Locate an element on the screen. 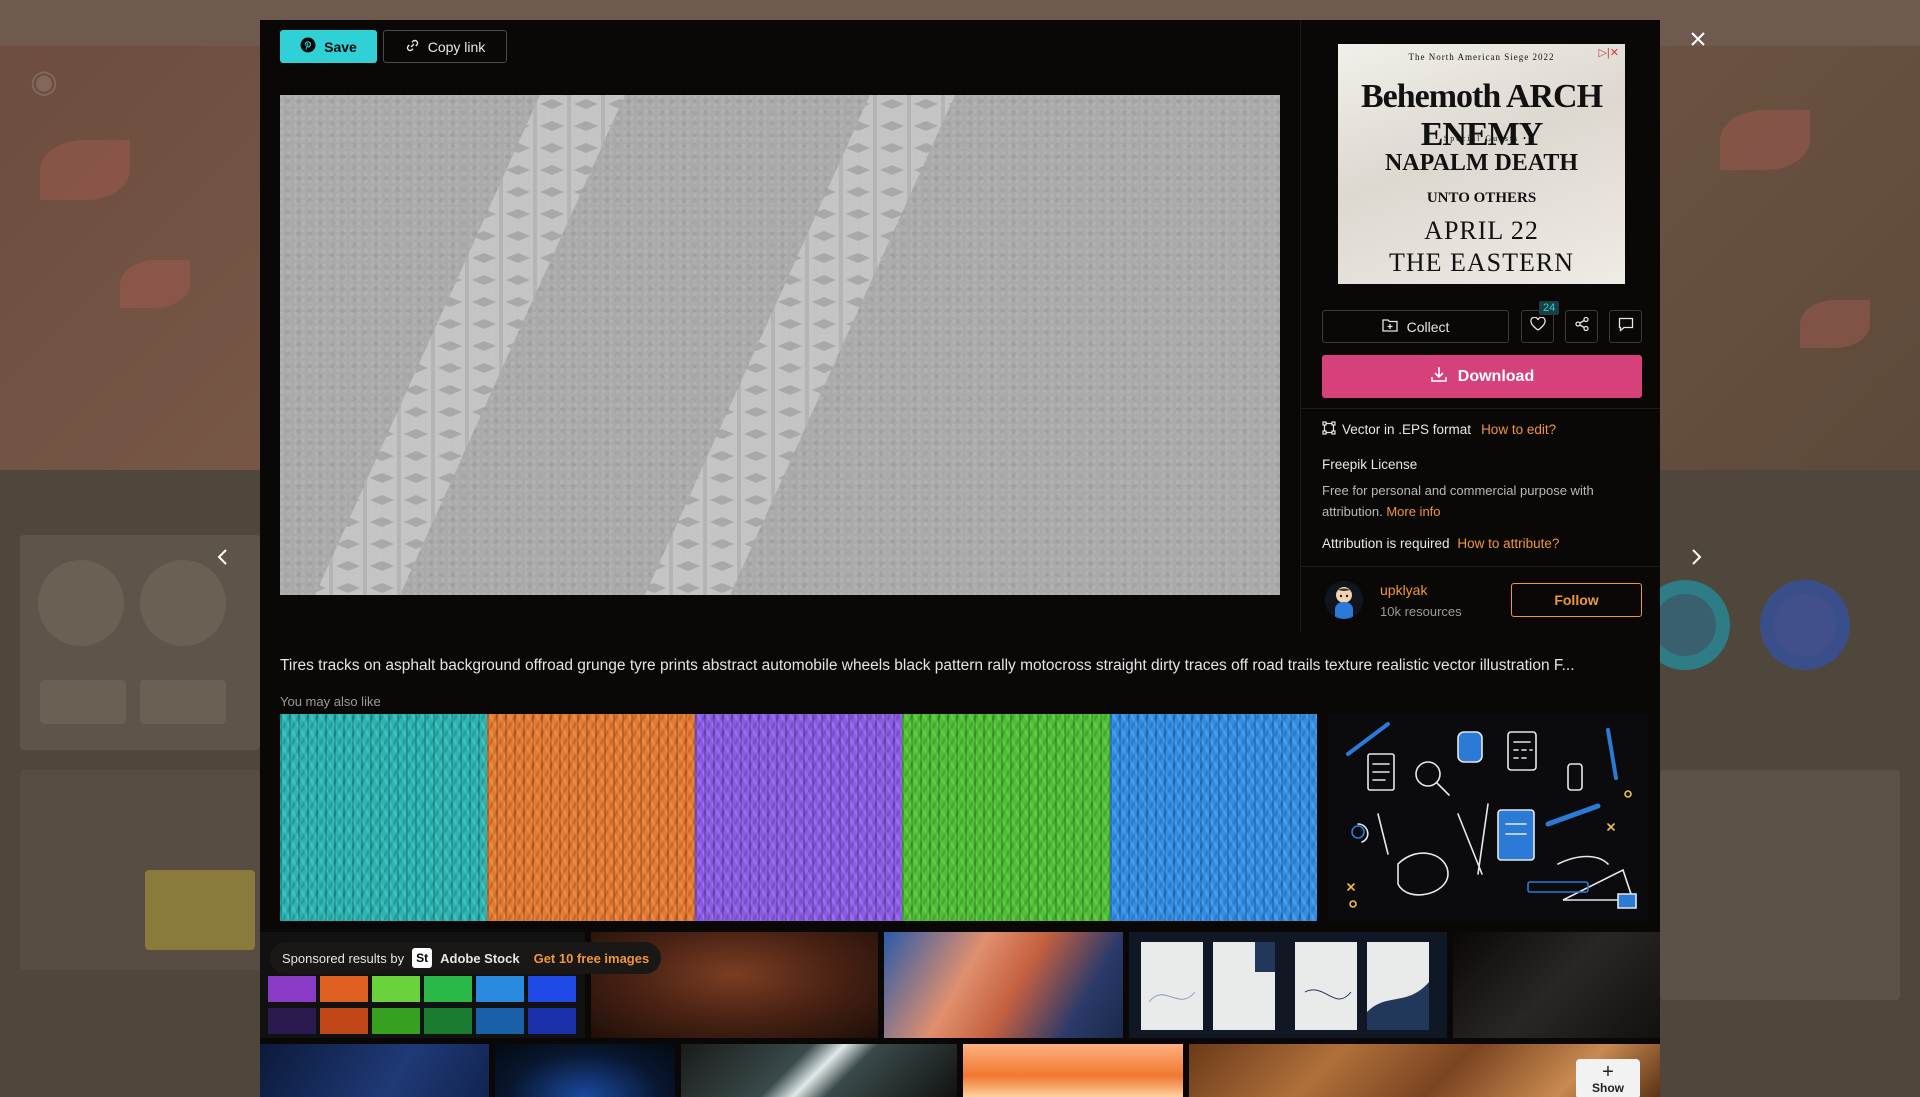 The width and height of the screenshot is (1920, 1097). vector-format-icon is located at coordinates (1329, 429).